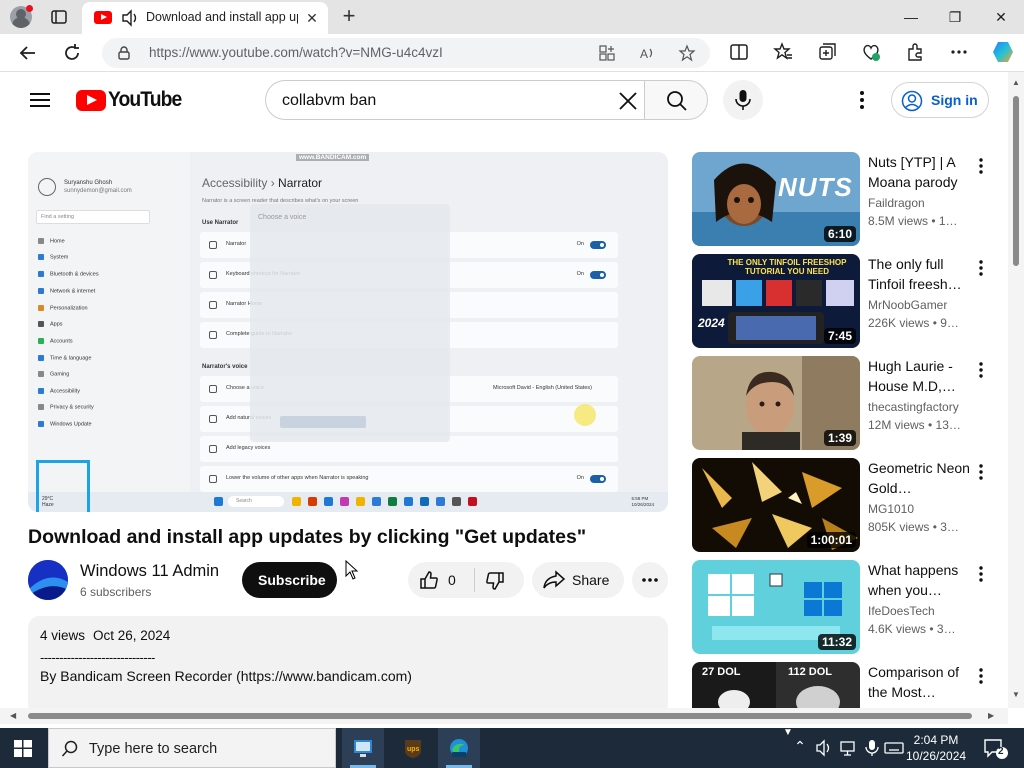 The height and width of the screenshot is (768, 1024). What do you see at coordinates (920, 172) in the screenshot?
I see `recommendation-title: Nuts [YTP] | A Moana parody` at bounding box center [920, 172].